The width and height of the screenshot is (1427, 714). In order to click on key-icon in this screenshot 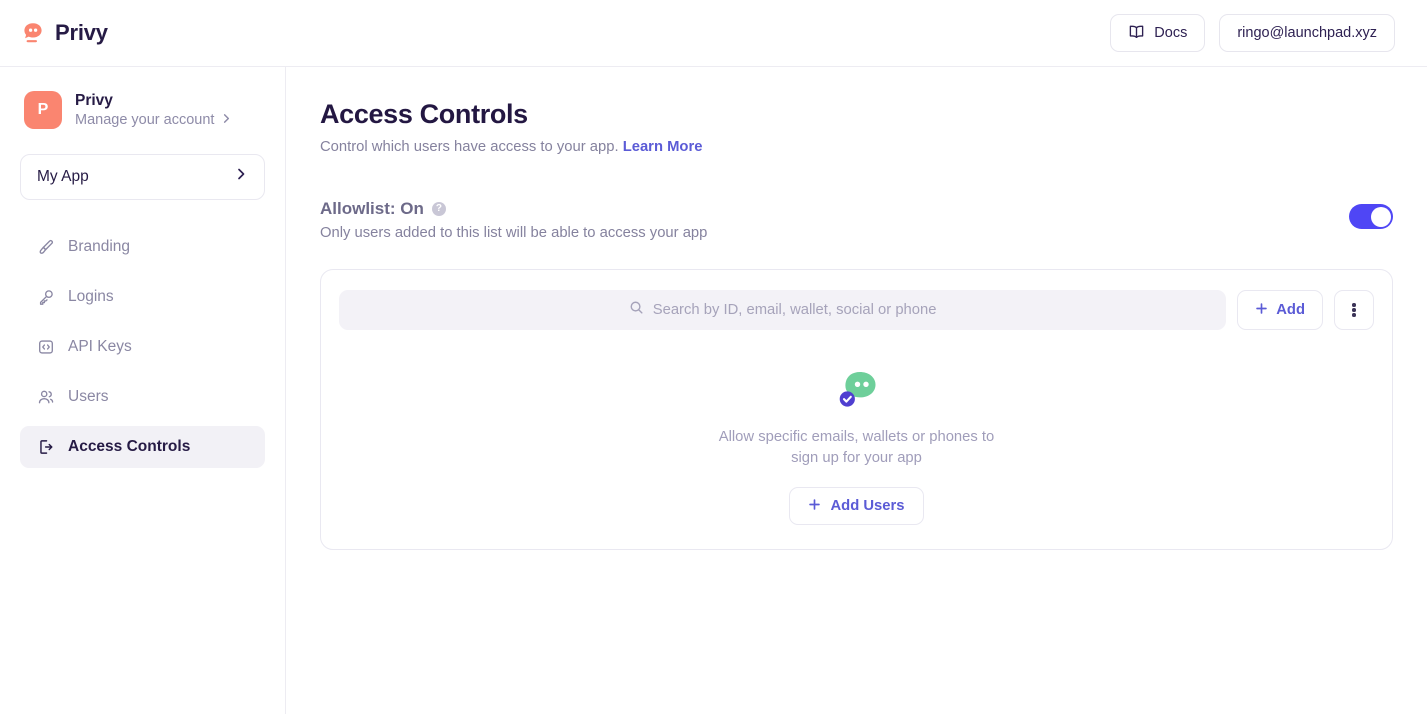, I will do `click(45, 296)`.